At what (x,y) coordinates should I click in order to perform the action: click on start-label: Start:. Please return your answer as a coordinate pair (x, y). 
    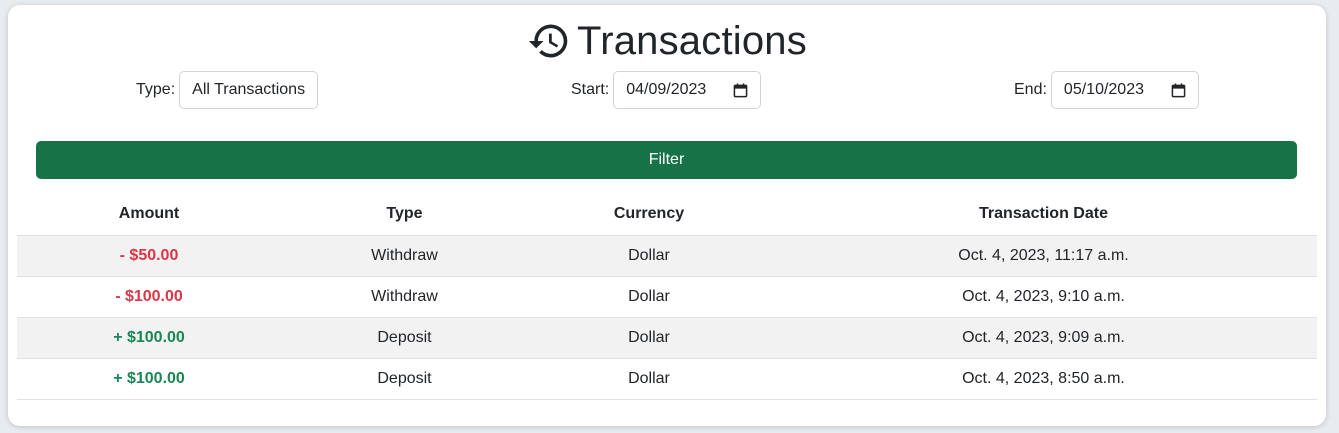
    Looking at the image, I should click on (590, 89).